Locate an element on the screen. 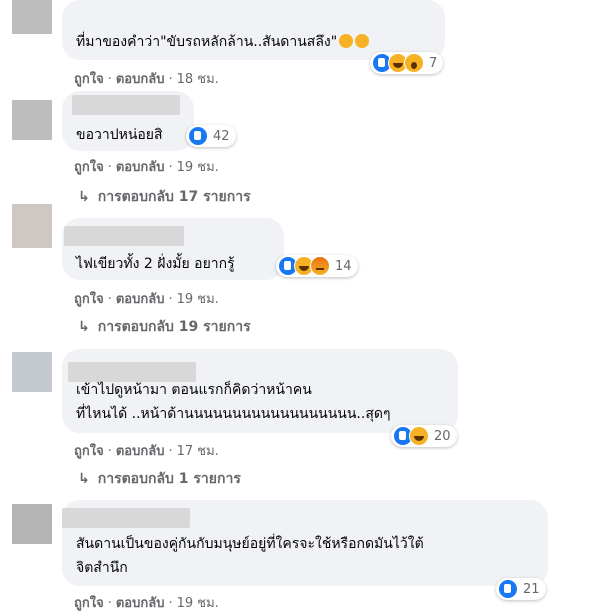 The image size is (600, 614). angry-reaction-icon is located at coordinates (320, 266).